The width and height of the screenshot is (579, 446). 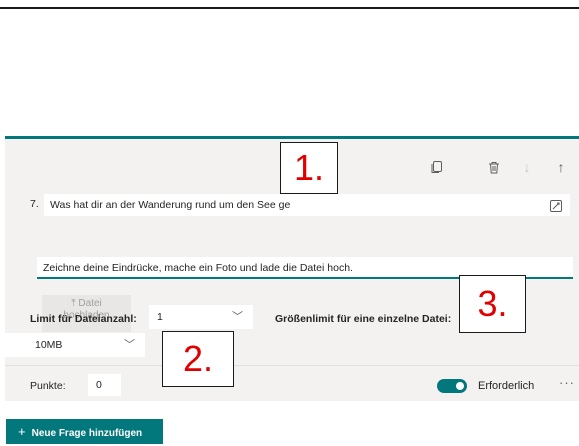 What do you see at coordinates (49, 345) in the screenshot?
I see `size-limit-value: 10MB` at bounding box center [49, 345].